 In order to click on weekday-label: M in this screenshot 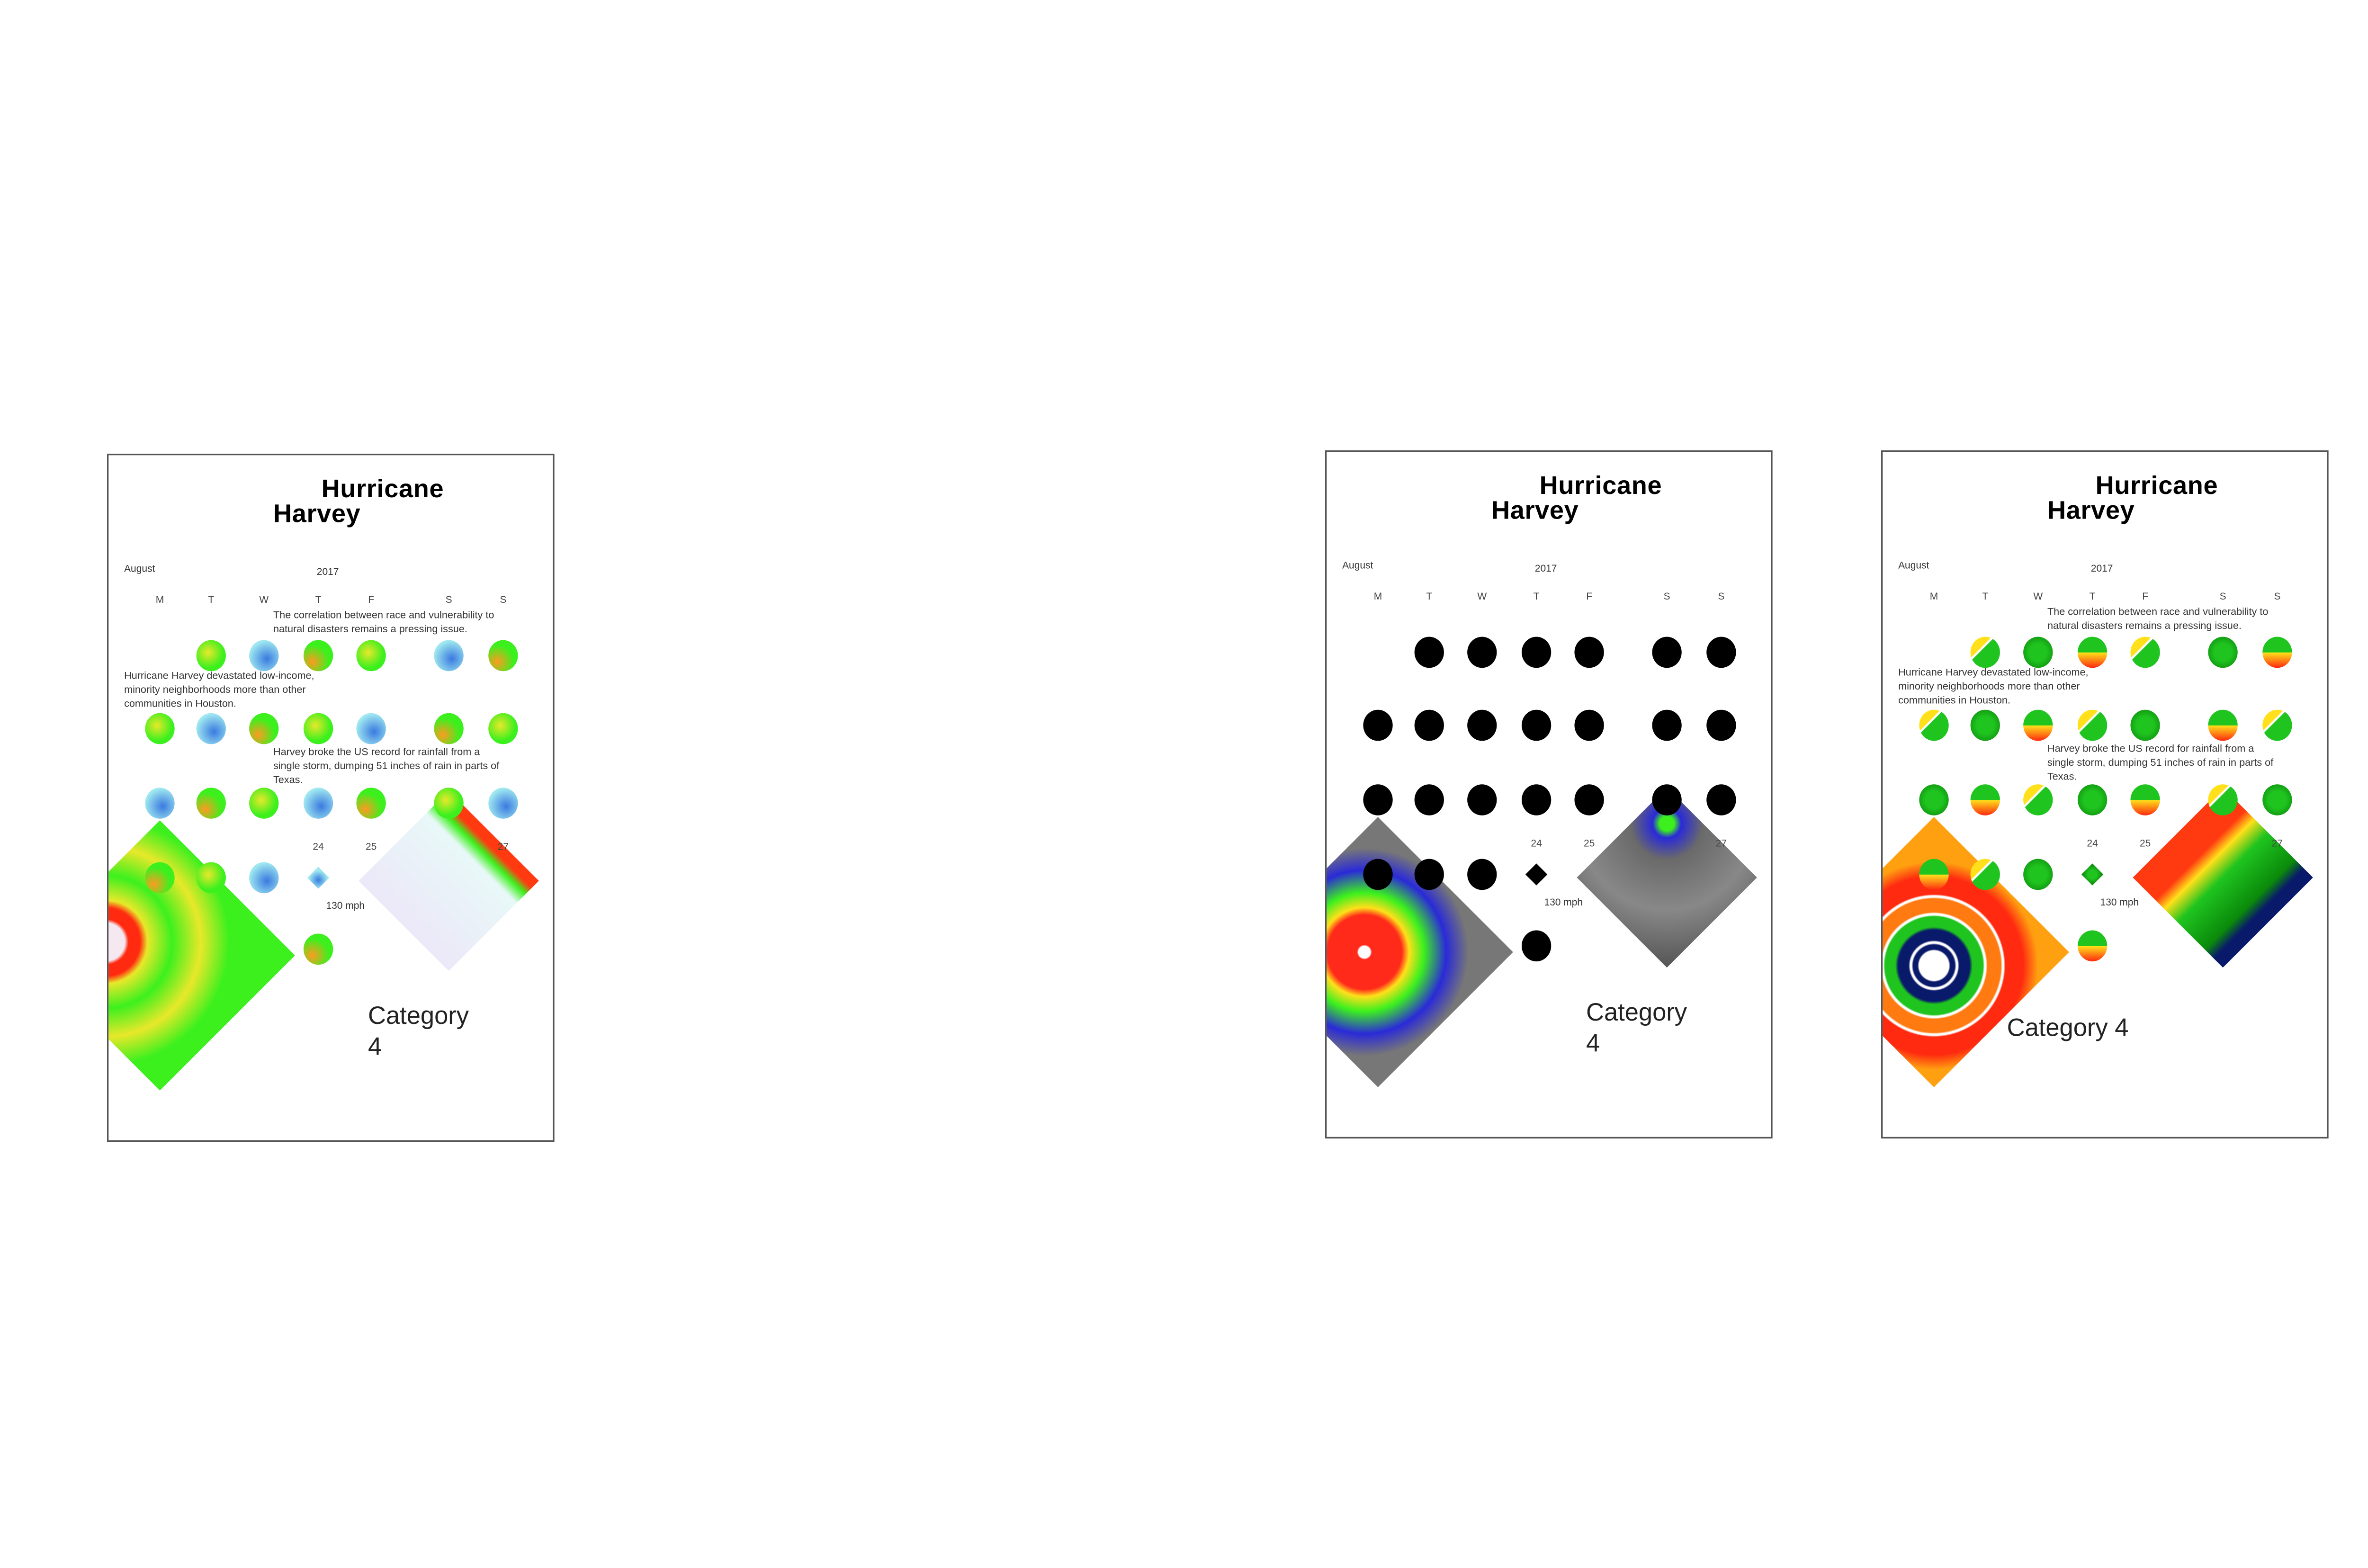, I will do `click(159, 600)`.